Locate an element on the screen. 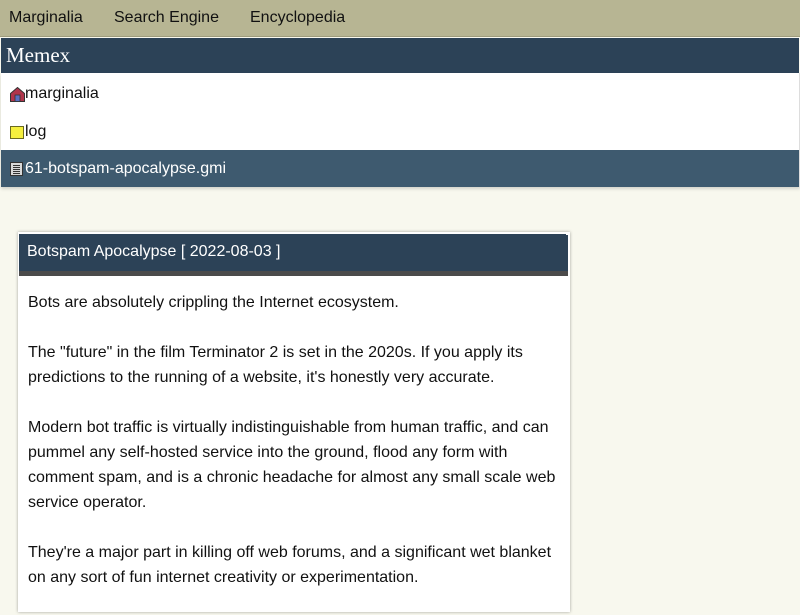 Image resolution: width=800 pixels, height=615 pixels. breadcrumb-item-log: log is located at coordinates (400, 132).